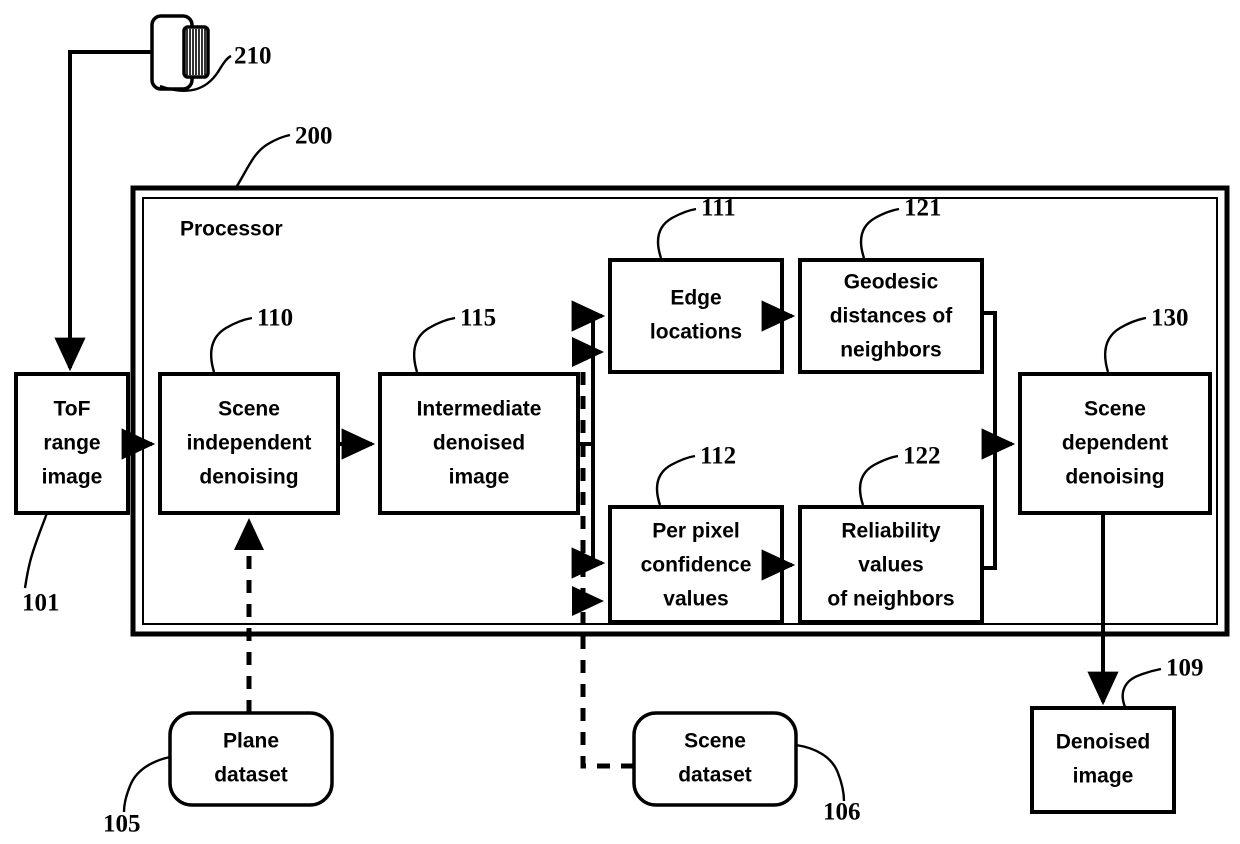  Describe the element at coordinates (479, 409) in the screenshot. I see `svg-text: Intermediate` at that location.